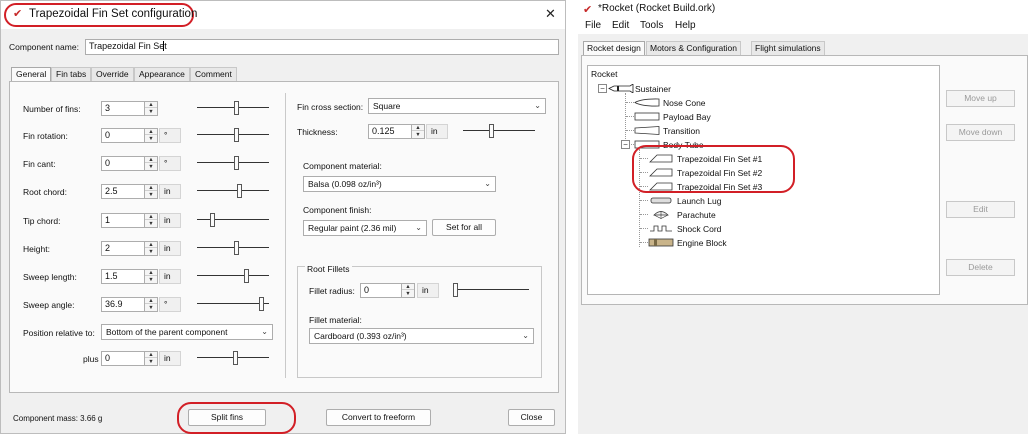  I want to click on thickness-unit: in, so click(437, 131).